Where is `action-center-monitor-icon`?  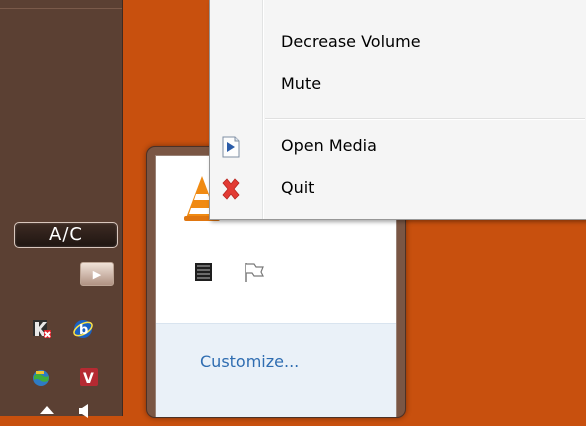
action-center-monitor-icon is located at coordinates (204, 272).